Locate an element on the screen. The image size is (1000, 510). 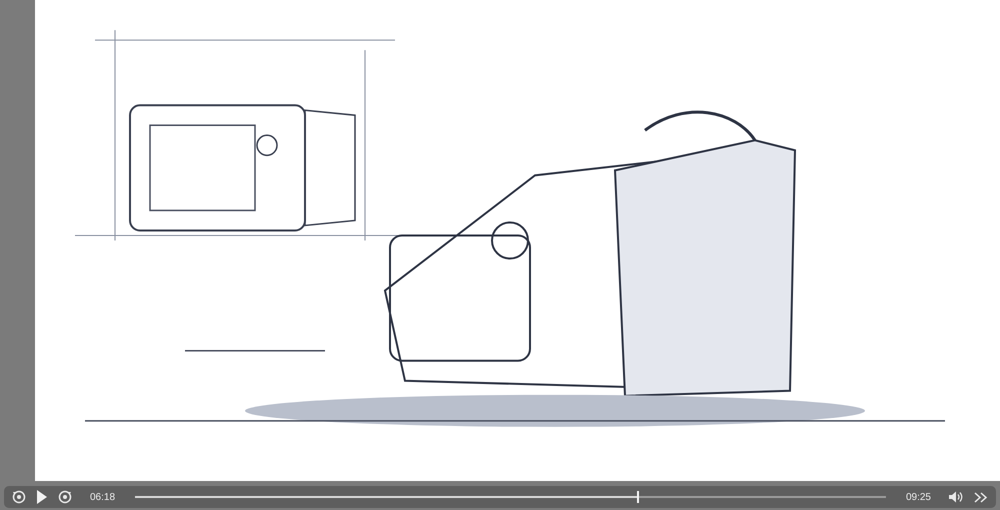
play-icon is located at coordinates (42, 497).